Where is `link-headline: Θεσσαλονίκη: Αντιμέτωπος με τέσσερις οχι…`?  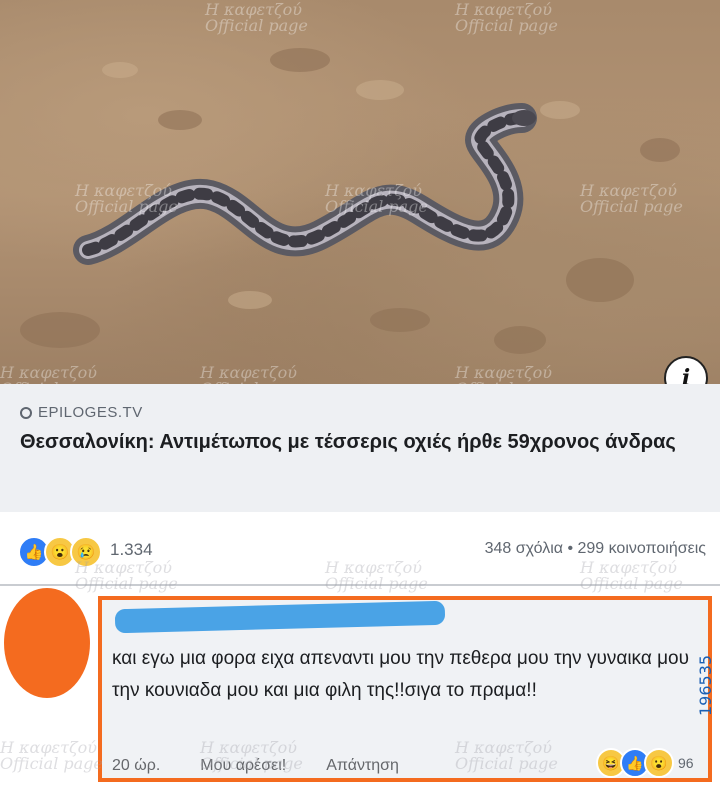 link-headline: Θεσσαλονίκη: Αντιμέτωπος με τέσσερις οχι… is located at coordinates (350, 442).